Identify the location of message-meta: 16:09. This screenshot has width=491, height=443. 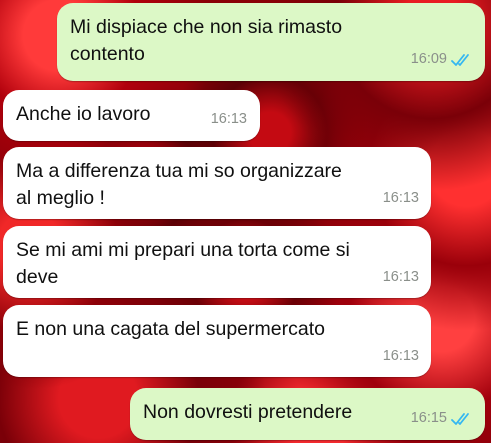
(442, 59).